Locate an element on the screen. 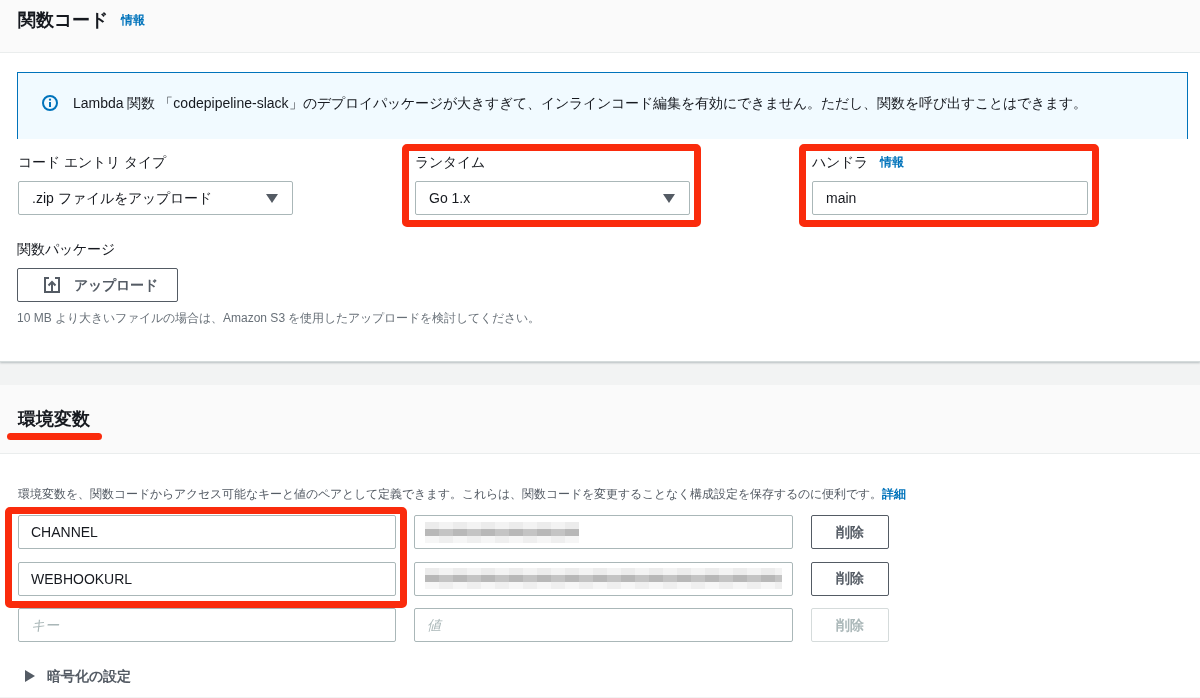 The height and width of the screenshot is (698, 1200). alert-text: Lambda 関数 「codepipeline-slack」のデプロイパッケージが大きすぎて、インラインコード編集を有効にできません。ただし、関数を呼び出すことはできます。 is located at coordinates (580, 103).